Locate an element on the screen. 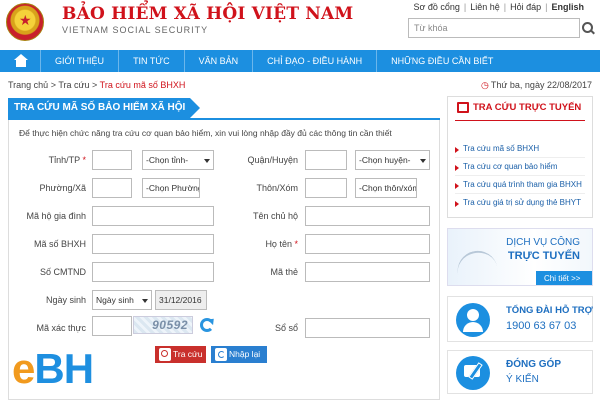 The height and width of the screenshot is (400, 600). full-name-label-text: Họ tên is located at coordinates (278, 244).